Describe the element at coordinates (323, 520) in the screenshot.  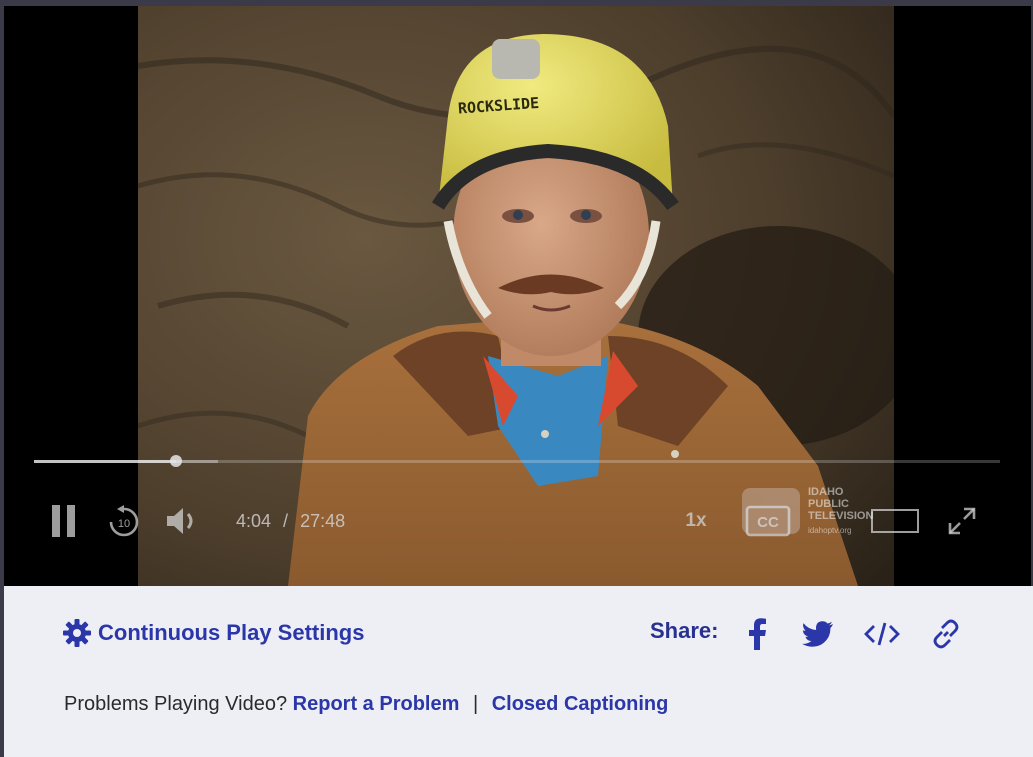
I see `duration: 27:48` at that location.